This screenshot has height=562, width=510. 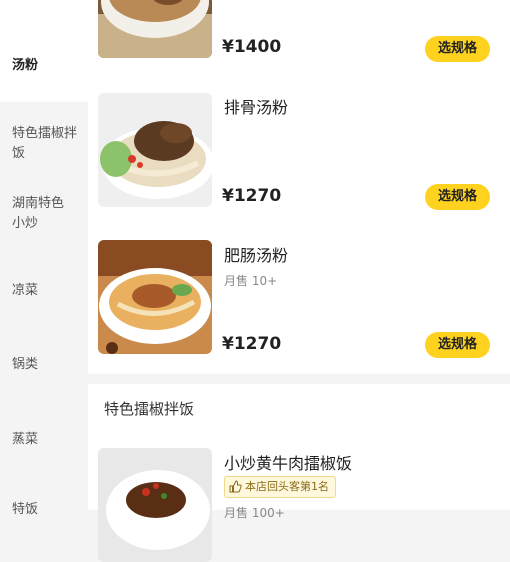 What do you see at coordinates (38, 213) in the screenshot?
I see `sidebar-item-label: 湖南特色小炒` at bounding box center [38, 213].